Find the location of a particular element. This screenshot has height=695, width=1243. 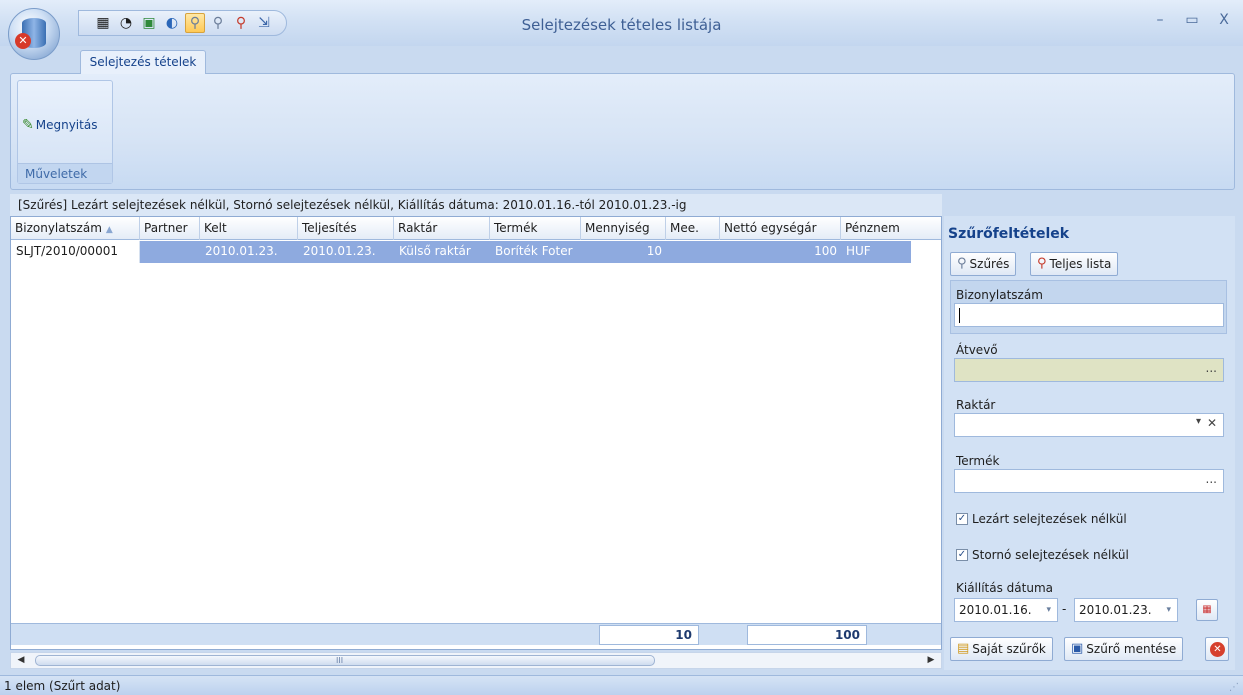

closed-checkbox: ✓ Lezárt selejtezések nélkül is located at coordinates (1041, 519).